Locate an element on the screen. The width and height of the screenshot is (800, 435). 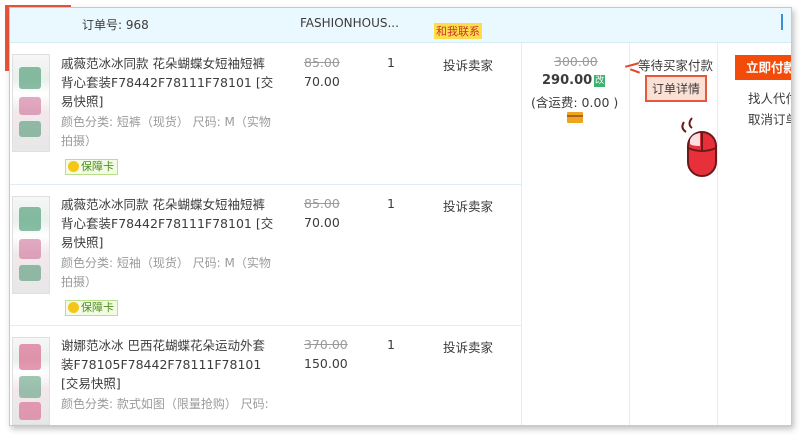
mobile-icon: 改 is located at coordinates (600, 80).